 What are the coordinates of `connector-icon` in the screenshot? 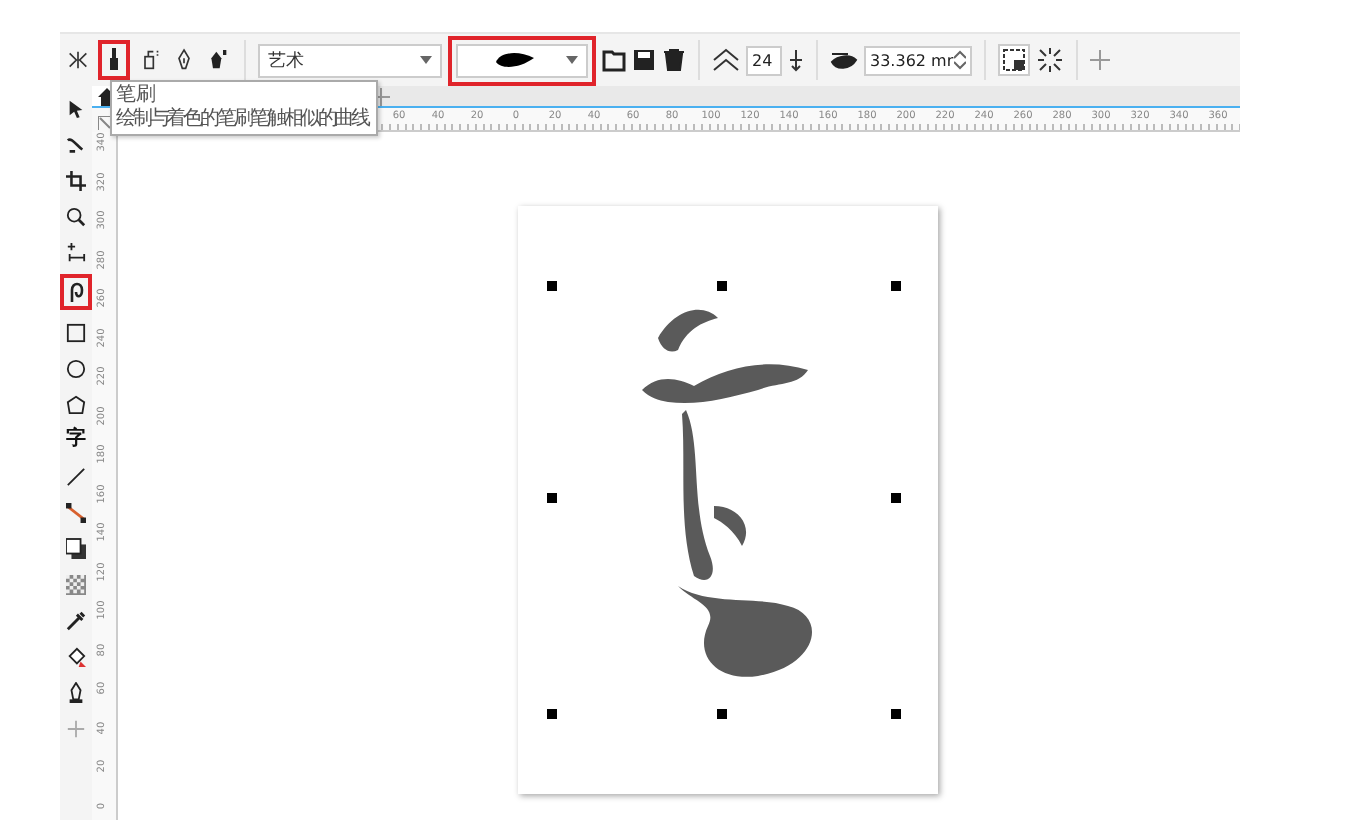 It's located at (76, 512).